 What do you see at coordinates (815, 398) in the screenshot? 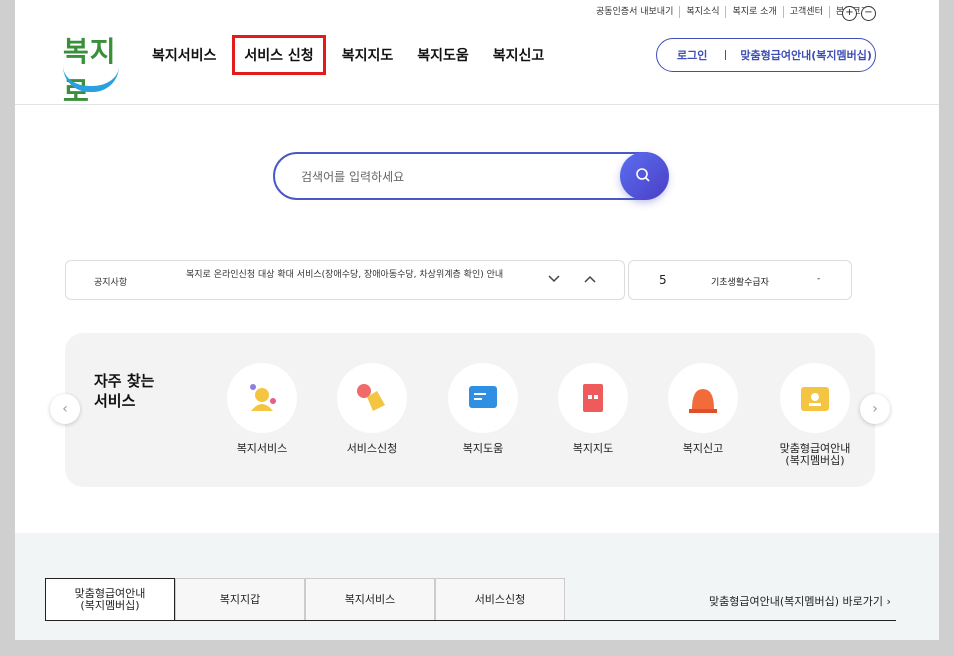
I see `id-card-icon` at bounding box center [815, 398].